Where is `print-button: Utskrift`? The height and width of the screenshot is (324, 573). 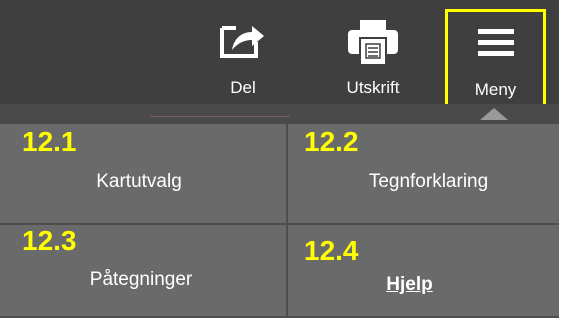
print-button: Utskrift is located at coordinates (373, 52).